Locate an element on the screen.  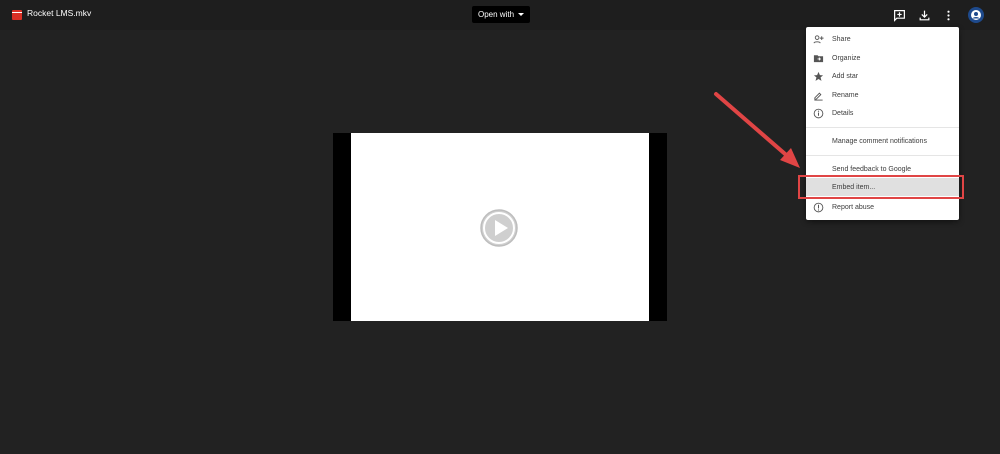
open-with-label: Open with is located at coordinates (496, 14).